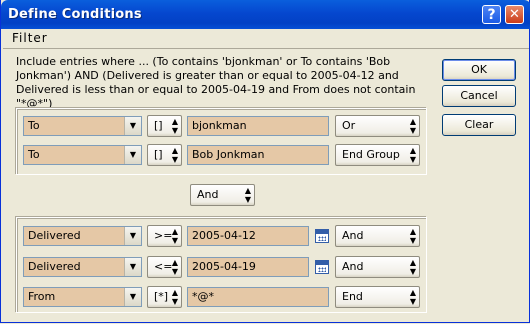 The image size is (530, 324). I want to click on menu-bar: Filter, so click(266, 39).